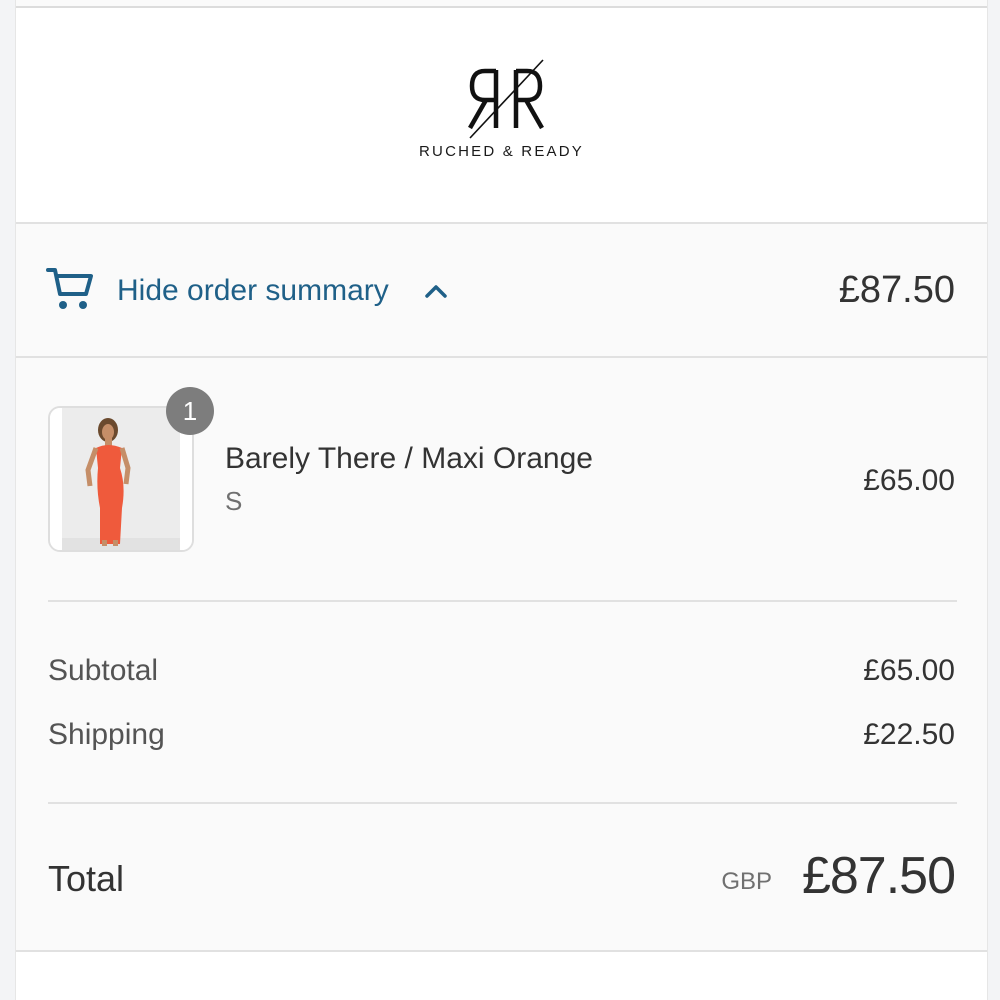 The image size is (1000, 1000). Describe the element at coordinates (506, 99) in the screenshot. I see `rr-monogram-logo` at that location.